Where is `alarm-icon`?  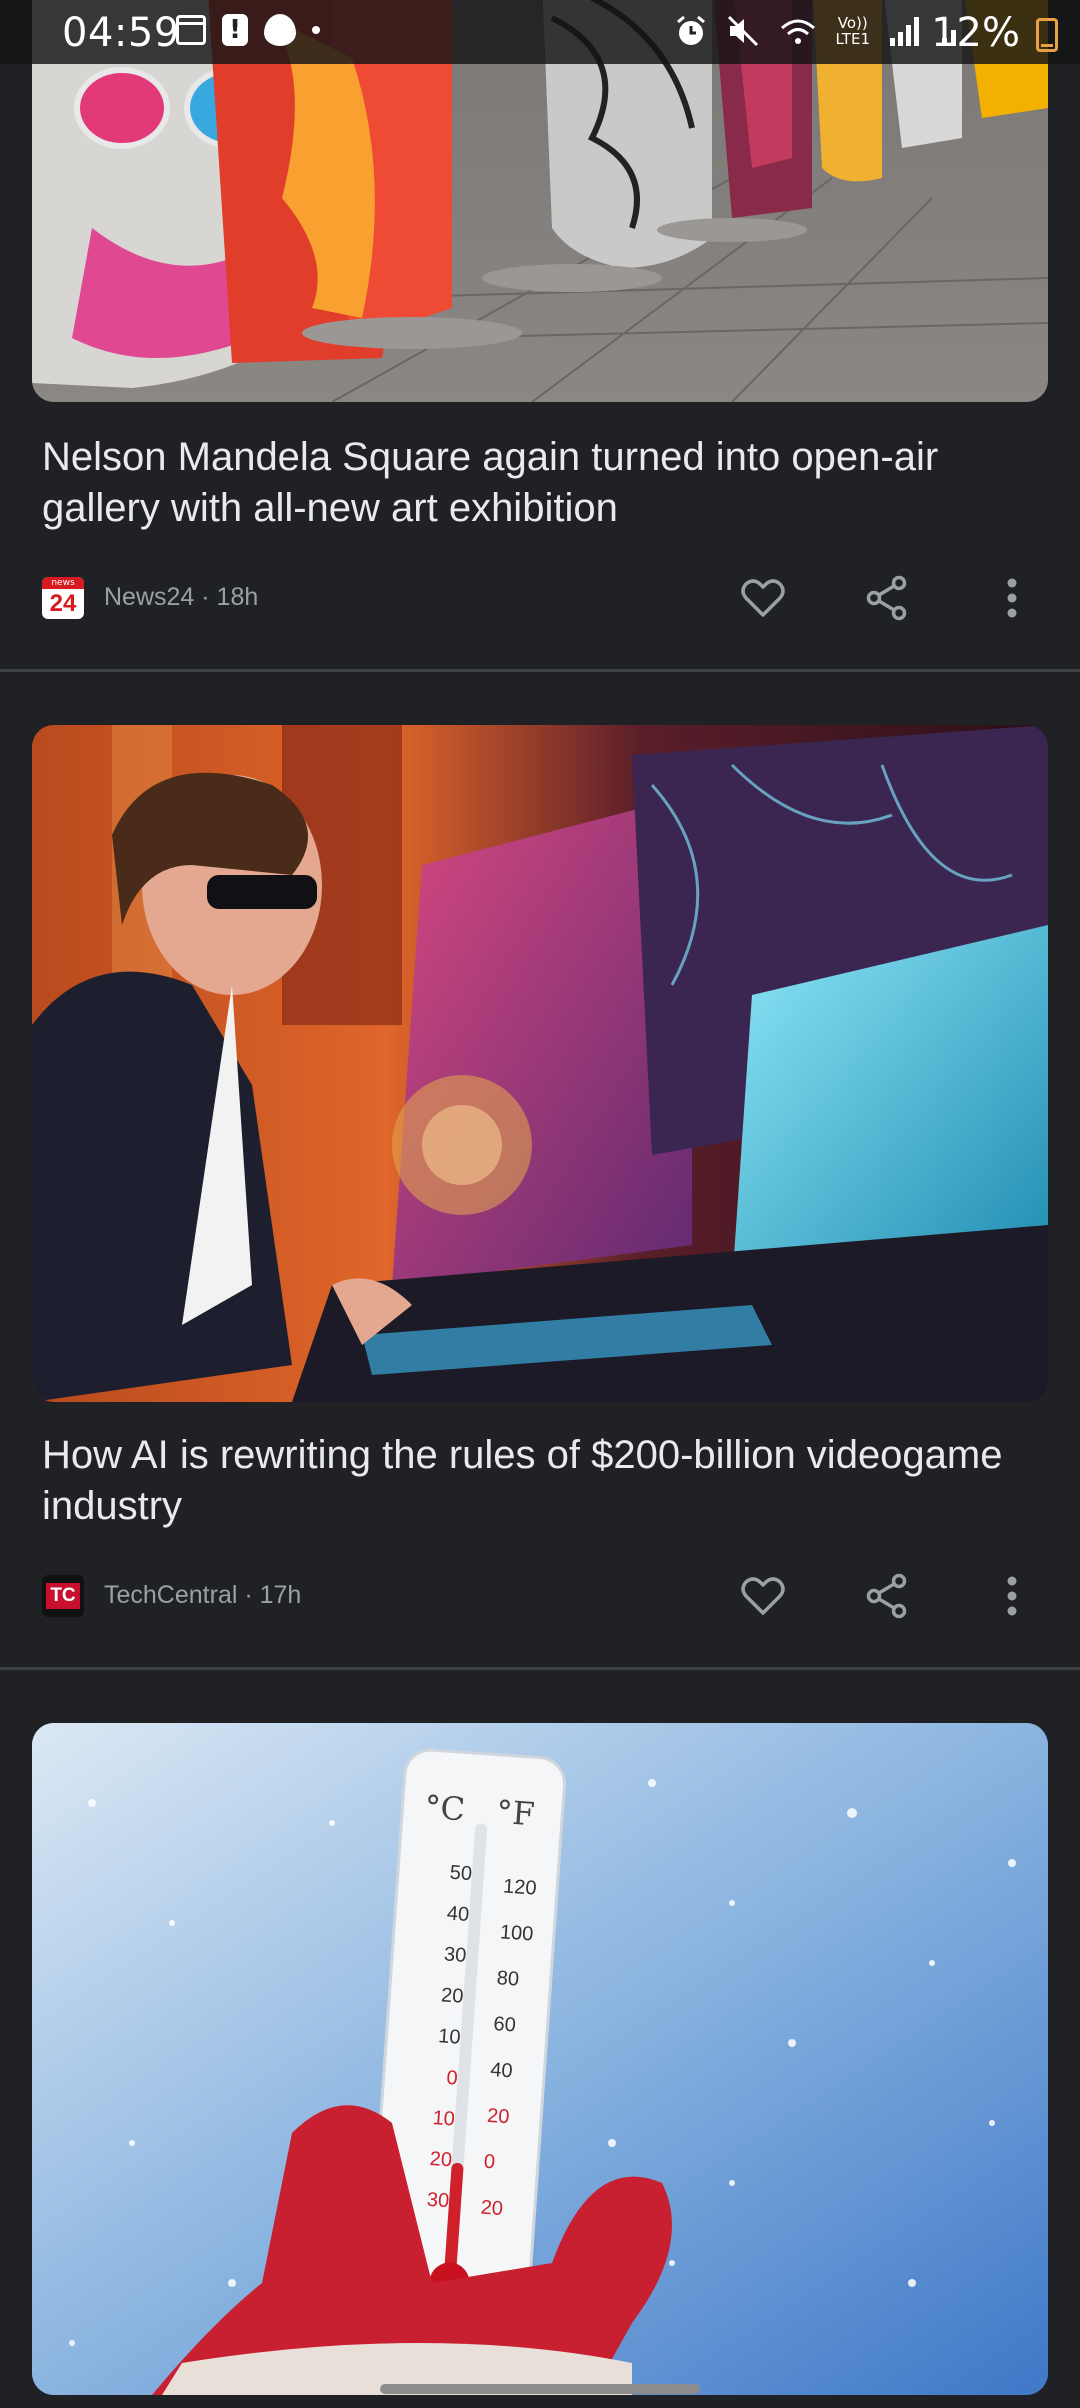
alarm-icon is located at coordinates (690, 30).